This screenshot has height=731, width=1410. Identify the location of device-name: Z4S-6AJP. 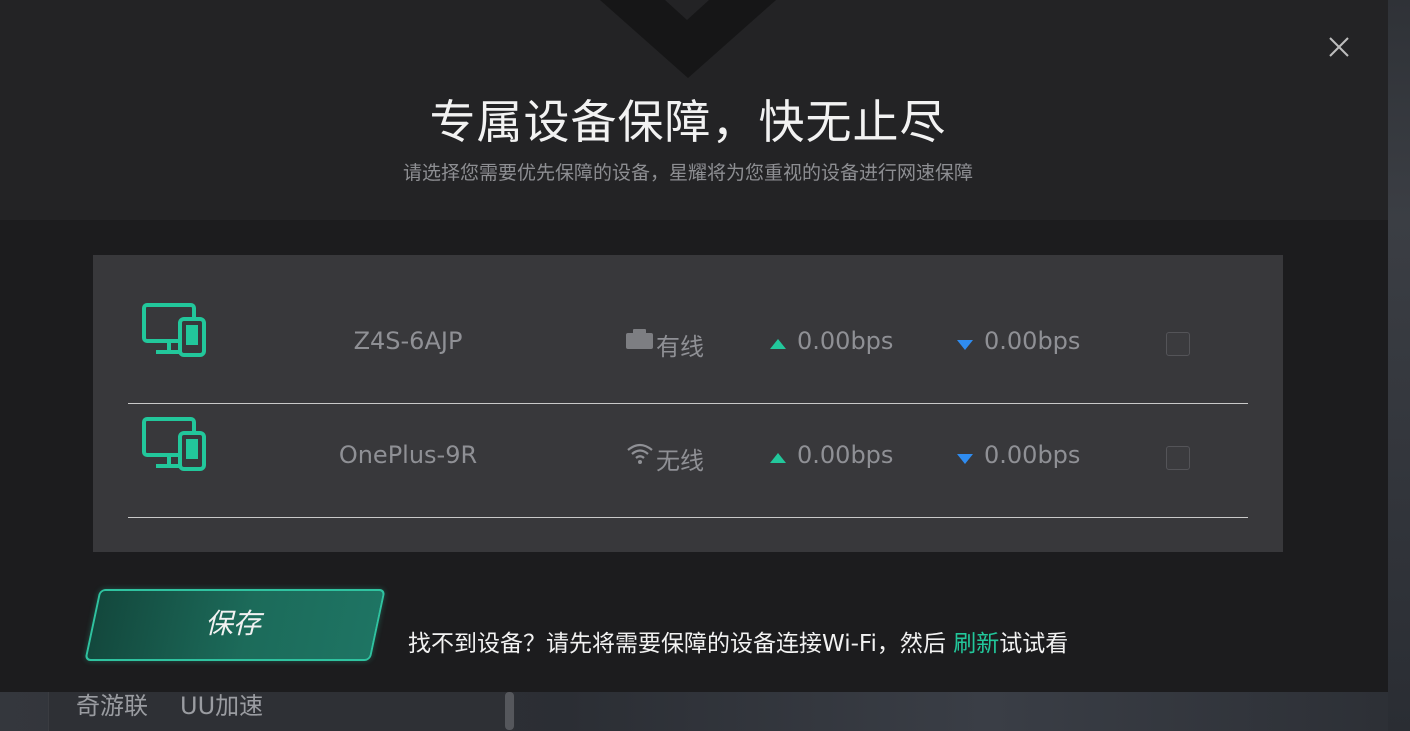
(408, 341).